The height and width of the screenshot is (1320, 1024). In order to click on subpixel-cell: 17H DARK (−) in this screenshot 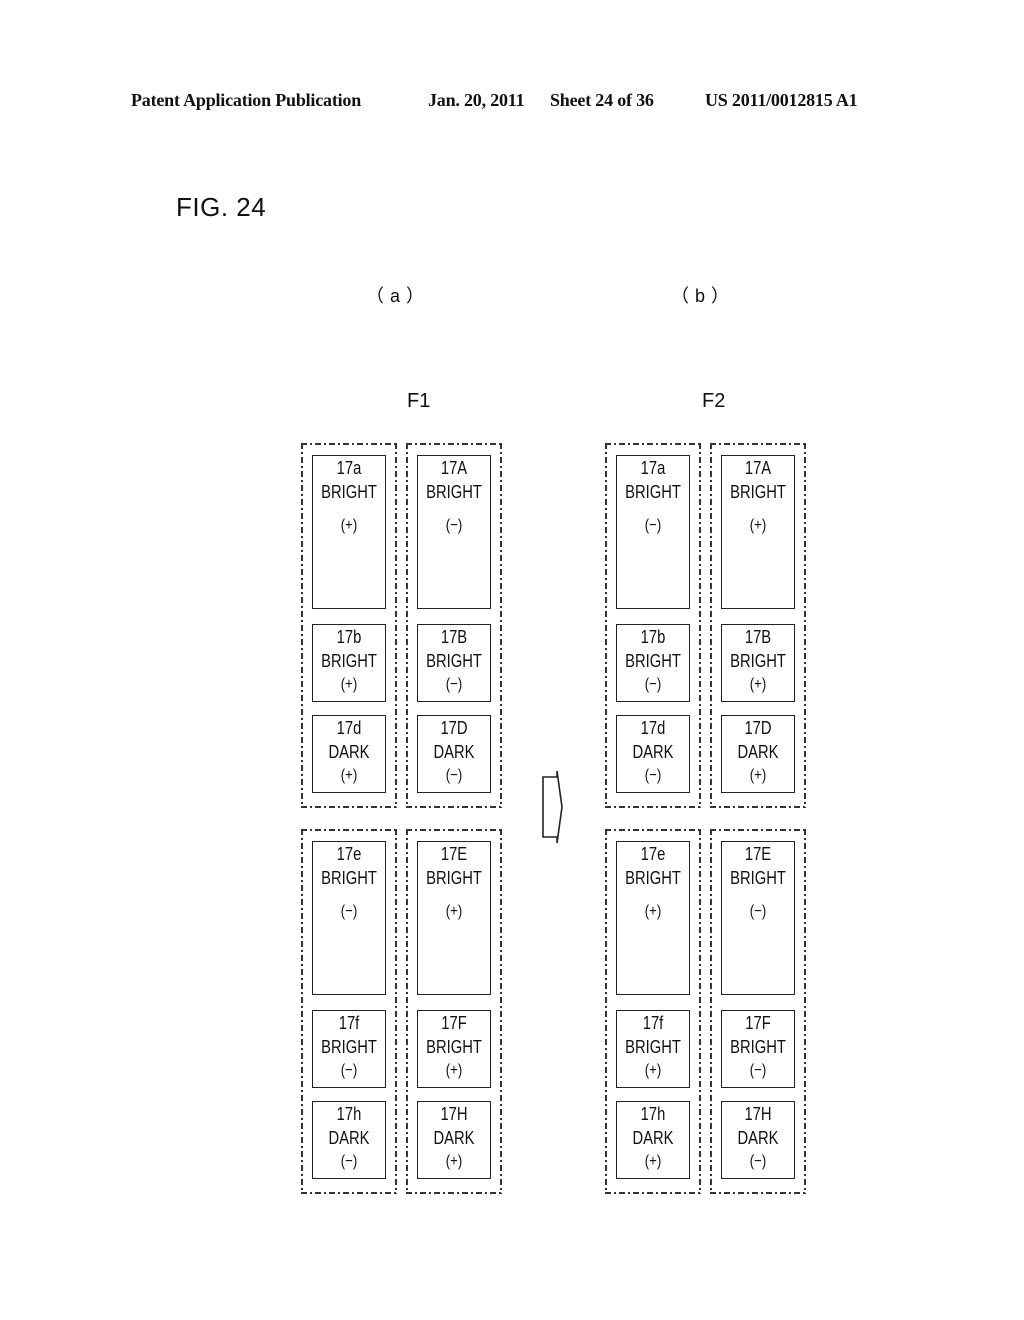, I will do `click(758, 1140)`.